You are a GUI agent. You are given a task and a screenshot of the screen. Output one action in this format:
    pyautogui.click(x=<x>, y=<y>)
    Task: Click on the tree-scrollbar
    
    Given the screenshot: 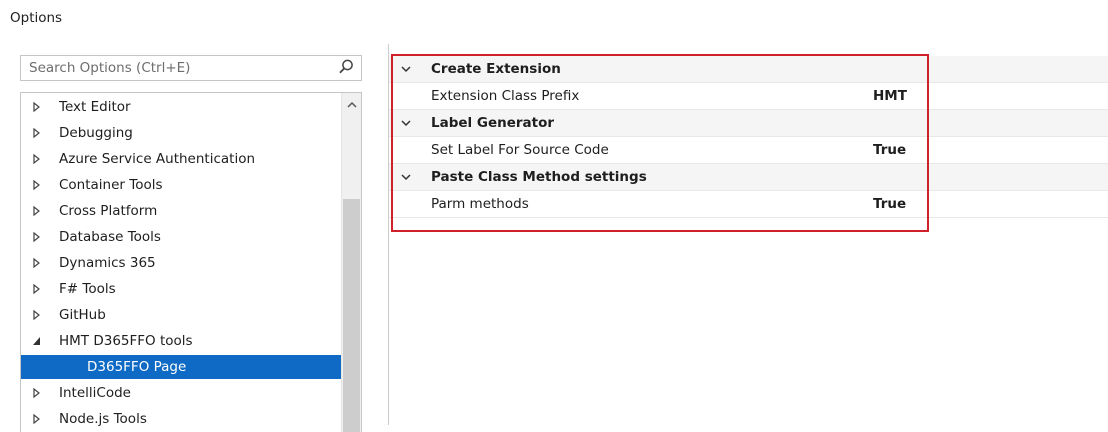 What is the action you would take?
    pyautogui.click(x=351, y=262)
    